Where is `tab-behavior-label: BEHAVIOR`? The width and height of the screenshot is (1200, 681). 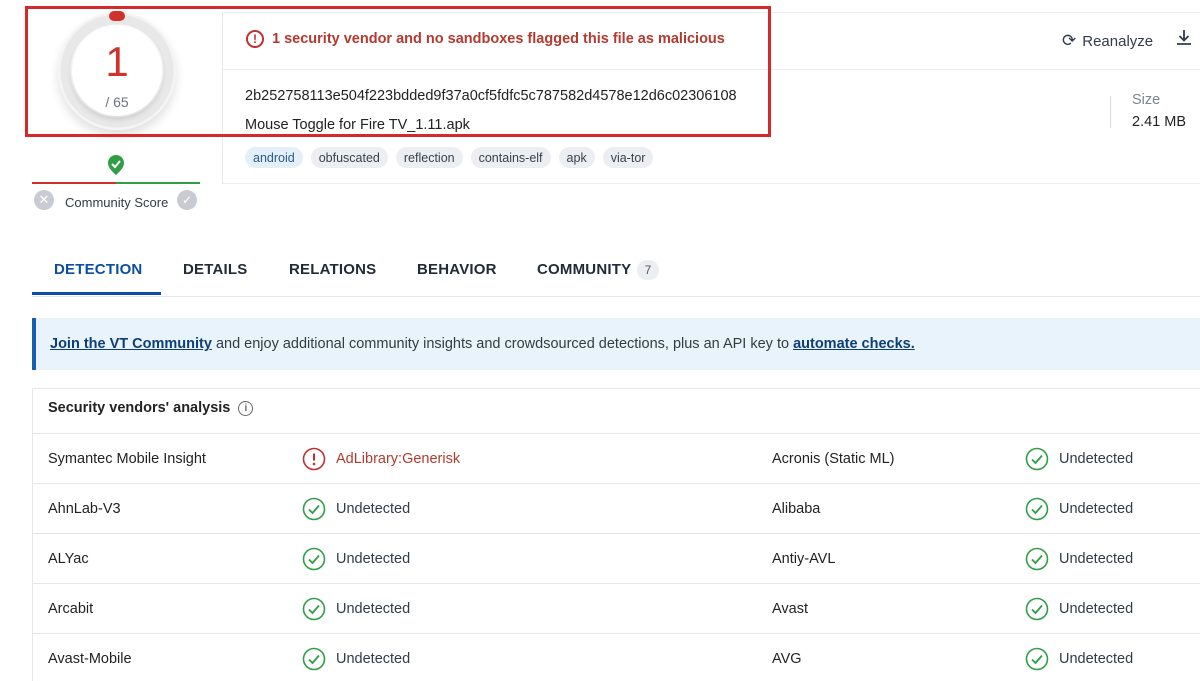 tab-behavior-label: BEHAVIOR is located at coordinates (457, 269).